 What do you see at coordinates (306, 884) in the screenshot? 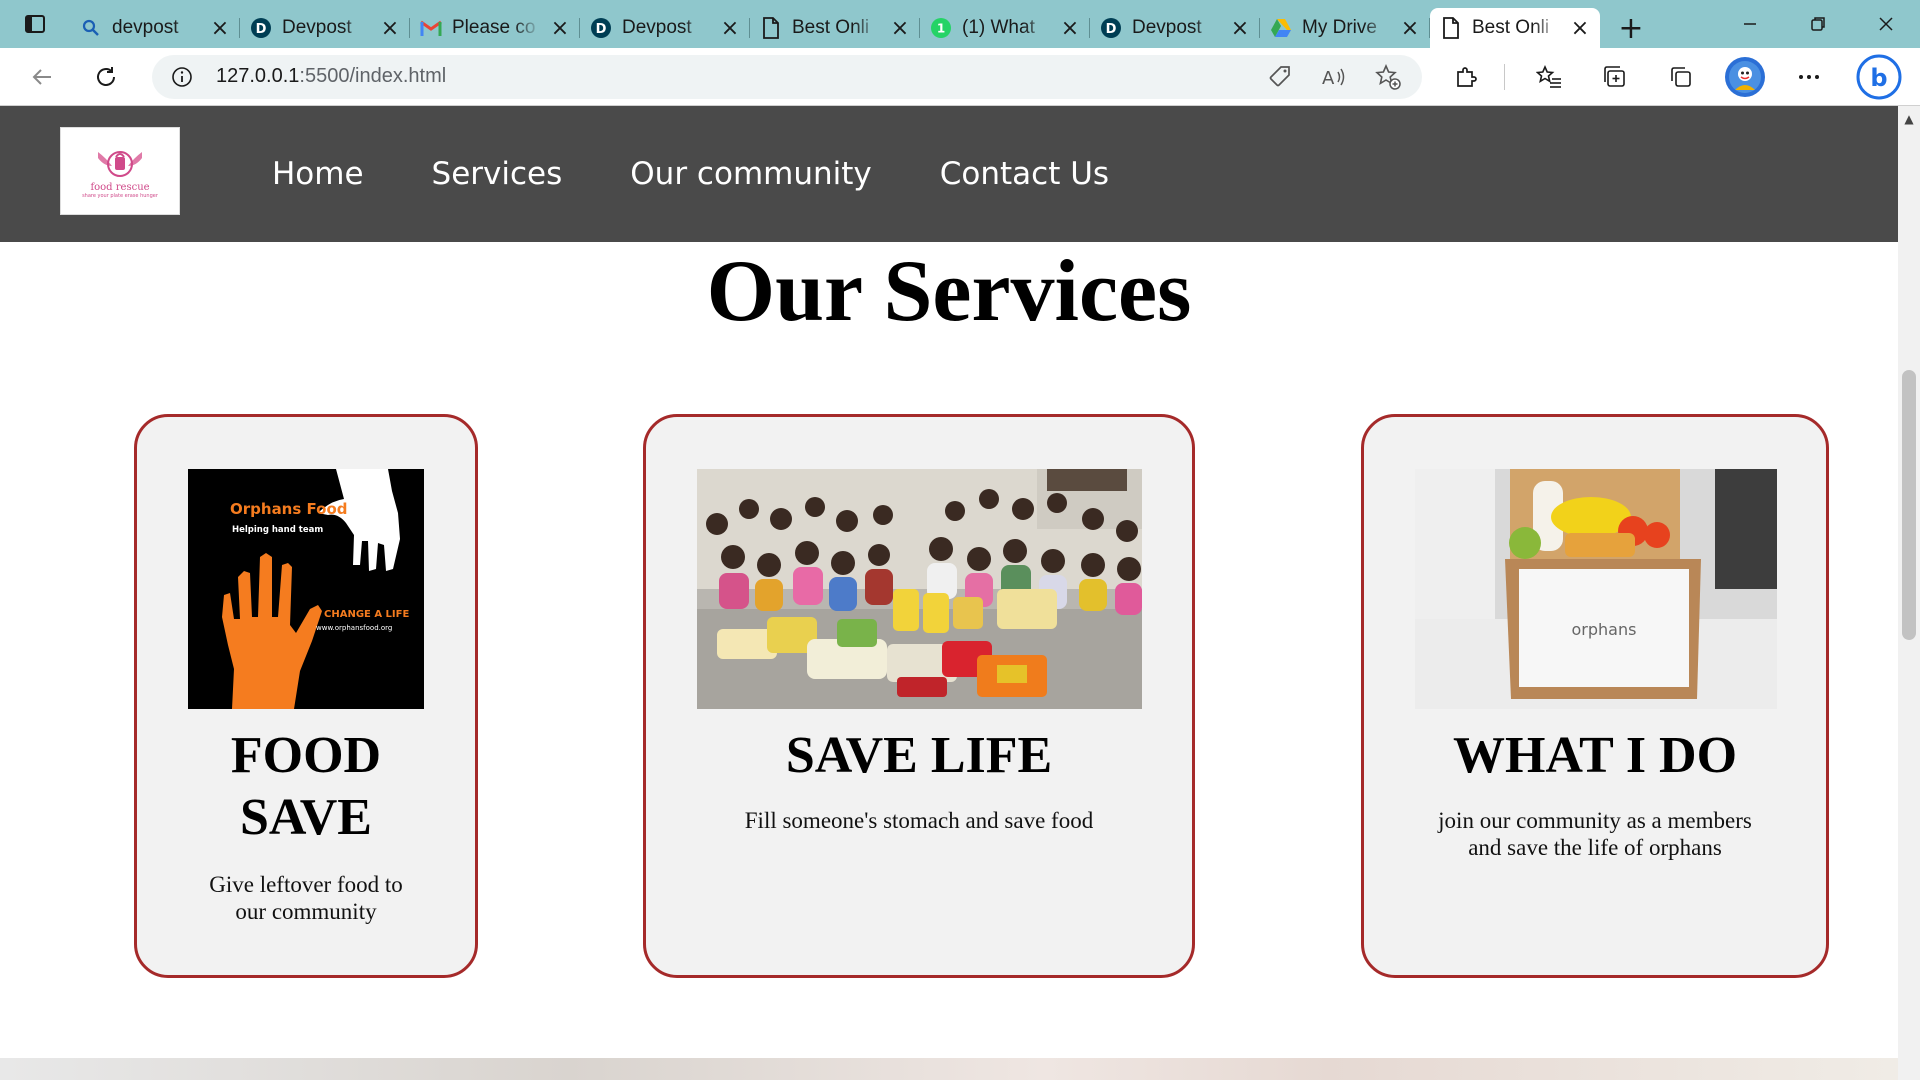
I see `card-description-line1: Give leftover food to` at bounding box center [306, 884].